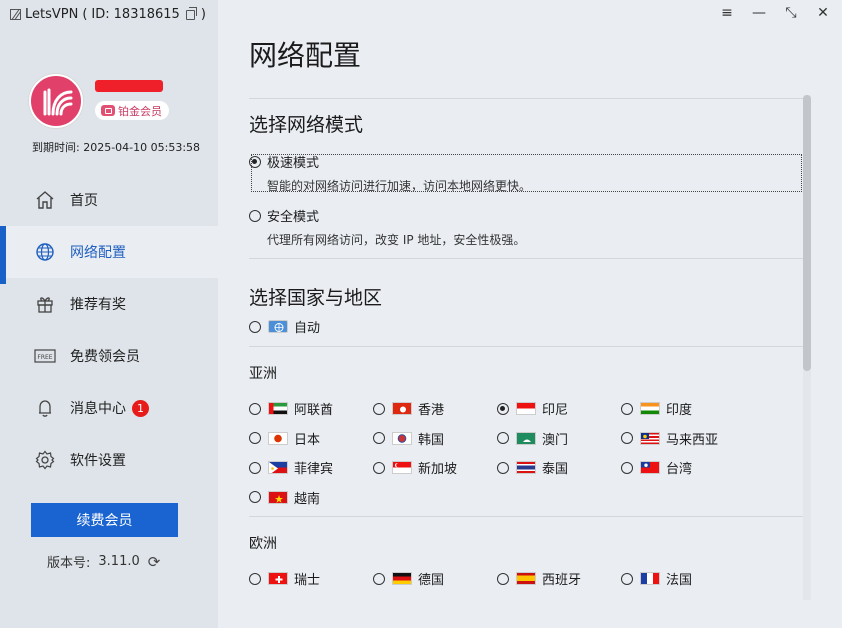 This screenshot has width=842, height=628. What do you see at coordinates (45, 200) in the screenshot?
I see `home-icon` at bounding box center [45, 200].